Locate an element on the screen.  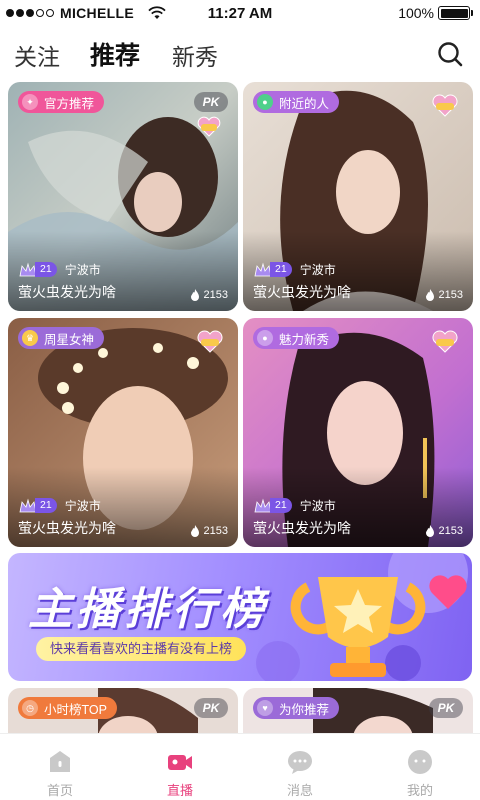
stream-card: ● 附近的人 21 宁波市 萤火虫发光为啥 2153 is located at coordinates (358, 196).